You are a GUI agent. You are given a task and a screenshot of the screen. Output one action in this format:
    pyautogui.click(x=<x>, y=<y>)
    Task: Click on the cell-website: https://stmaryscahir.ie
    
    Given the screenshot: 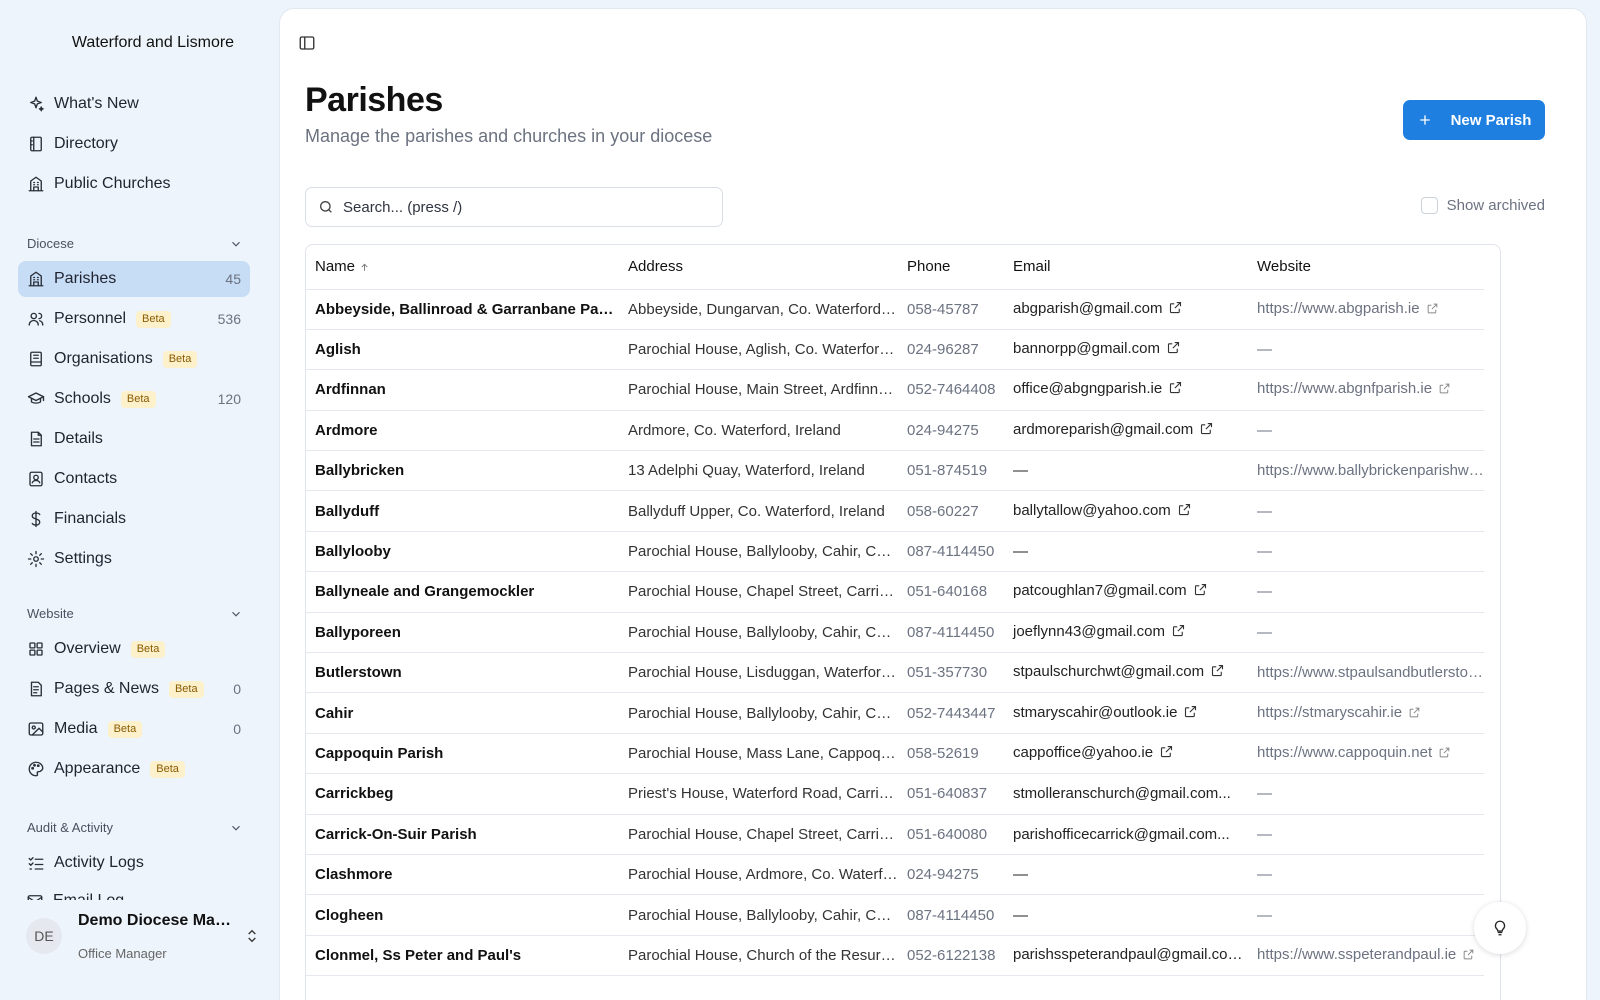 What is the action you would take?
    pyautogui.click(x=1366, y=713)
    